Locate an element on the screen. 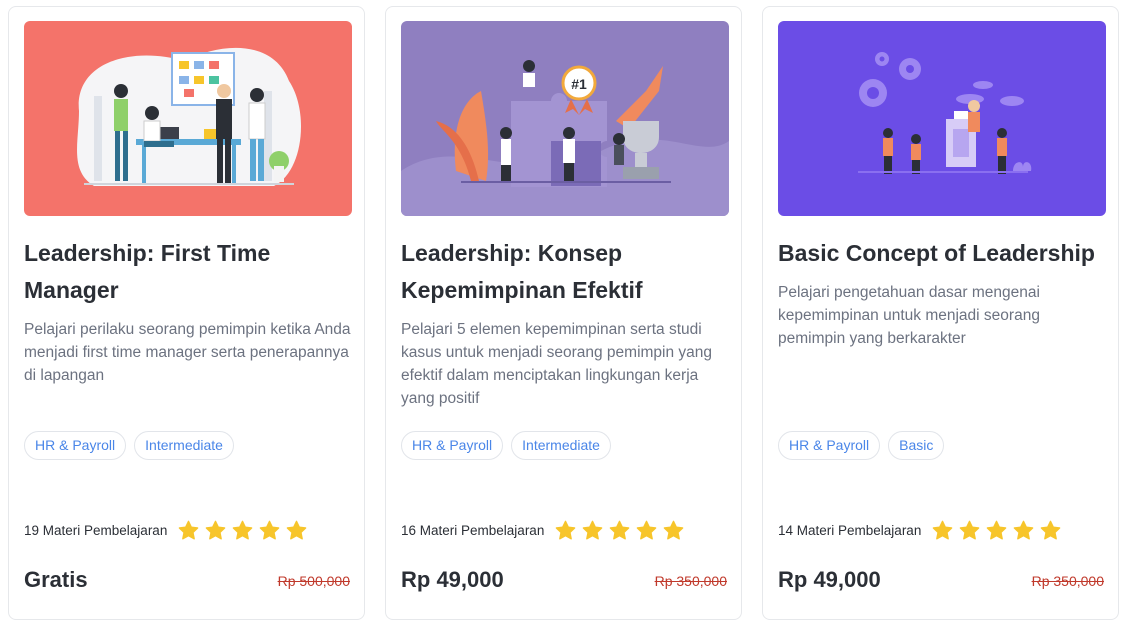 This screenshot has width=1127, height=628. puzzle-trophy-illustration: #1 is located at coordinates (565, 118).